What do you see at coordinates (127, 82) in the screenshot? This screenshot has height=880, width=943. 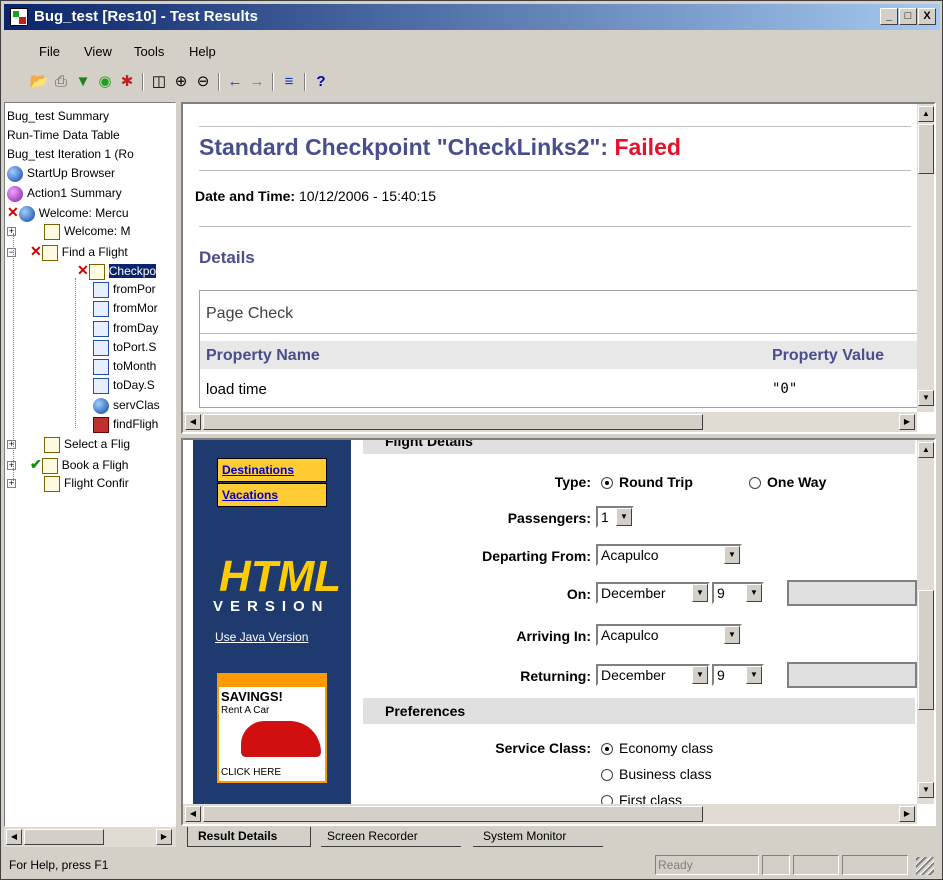 I see `bug-icon: ✱` at bounding box center [127, 82].